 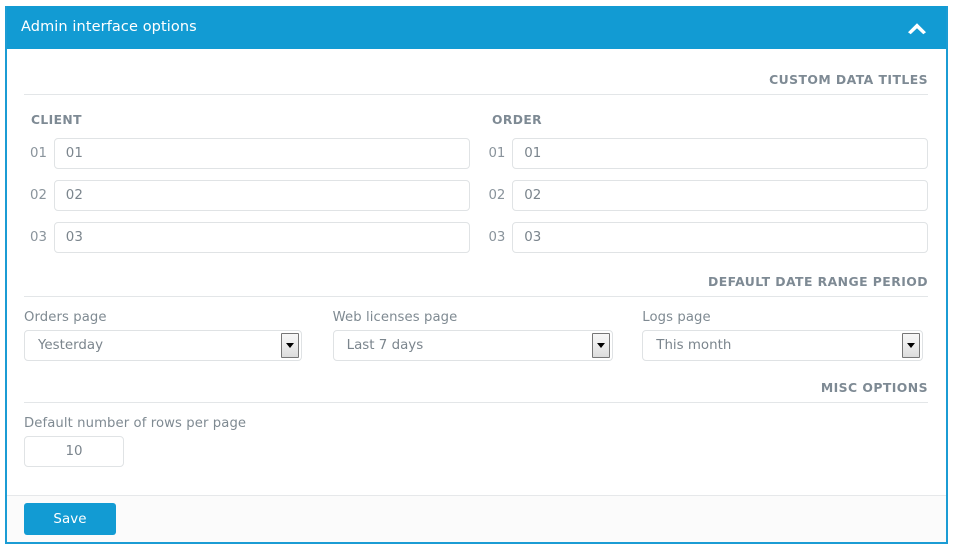 I want to click on panel-footer: Save, so click(x=476, y=518).